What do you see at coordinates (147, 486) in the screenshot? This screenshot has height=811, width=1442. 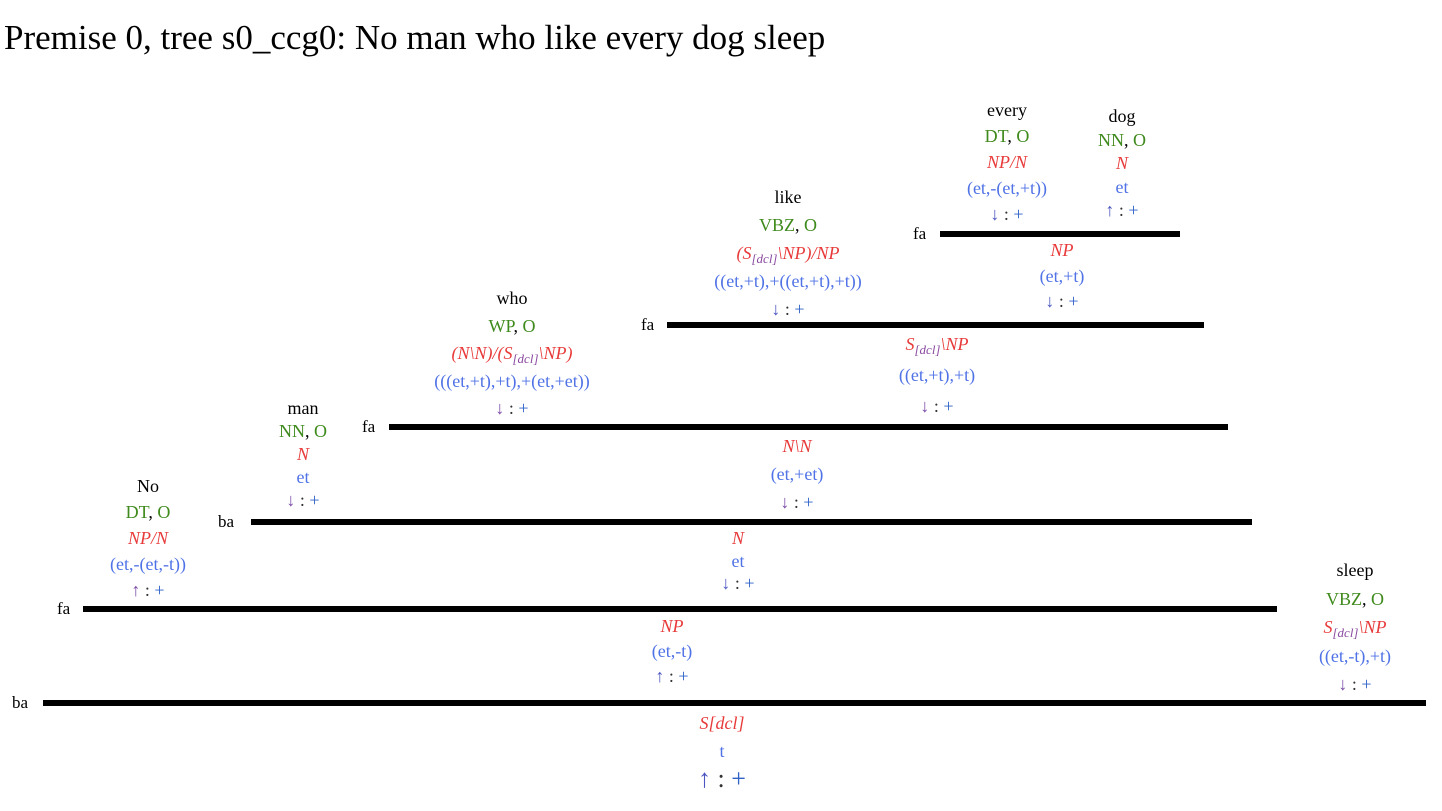 I see `word: No` at bounding box center [147, 486].